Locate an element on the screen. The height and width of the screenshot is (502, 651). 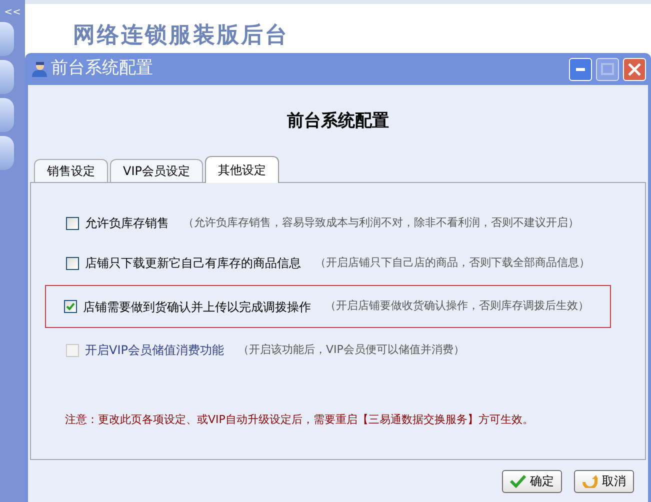
option-hint: （开启店铺要做收货确认操作，否则库存调拨后生效） is located at coordinates (457, 306).